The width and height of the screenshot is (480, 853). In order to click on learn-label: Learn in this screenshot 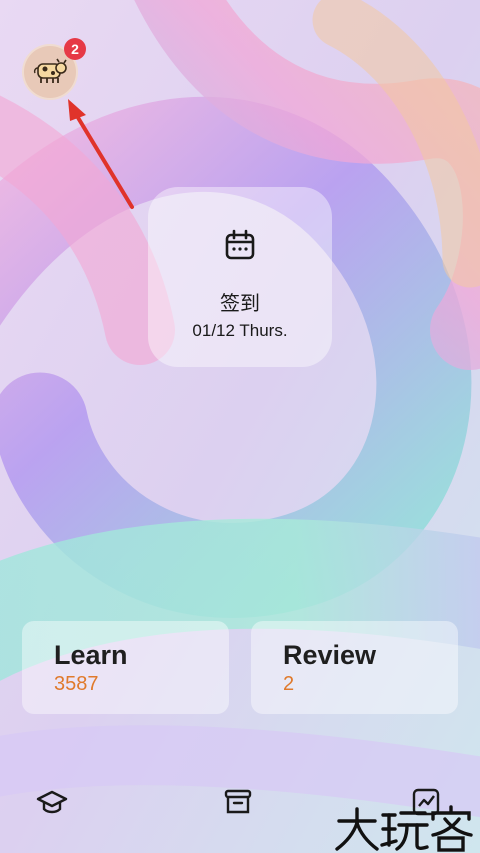, I will do `click(91, 655)`.